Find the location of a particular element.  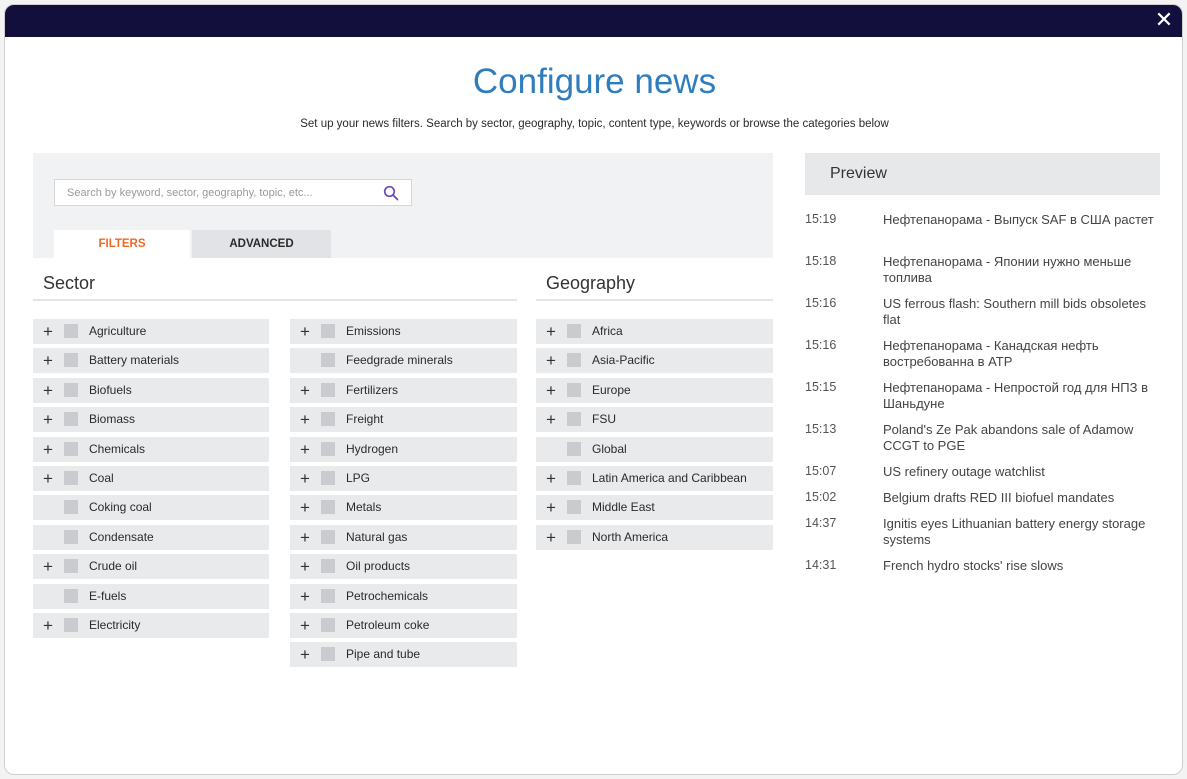

tab-filters: FILTERS is located at coordinates (122, 244).